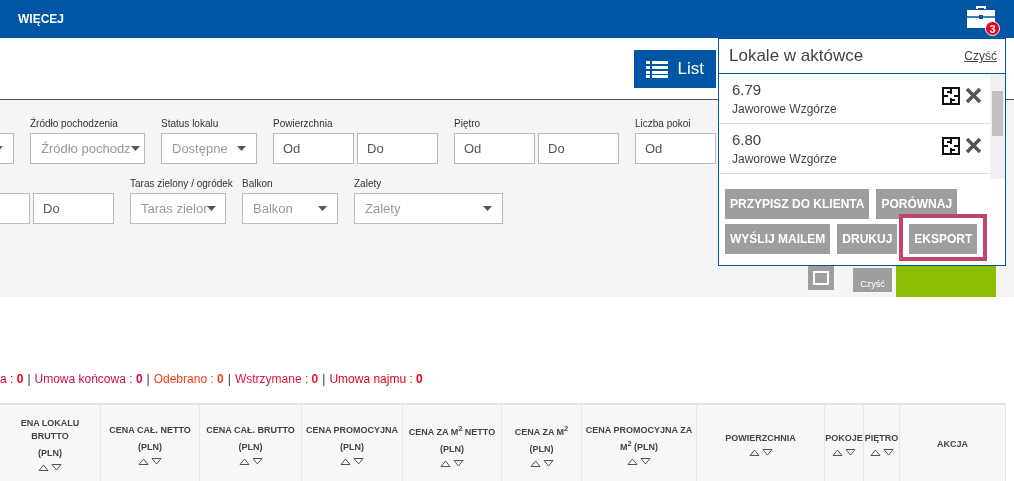 This screenshot has width=1014, height=481. I want to click on field-label: Liczba pokoi, so click(663, 124).